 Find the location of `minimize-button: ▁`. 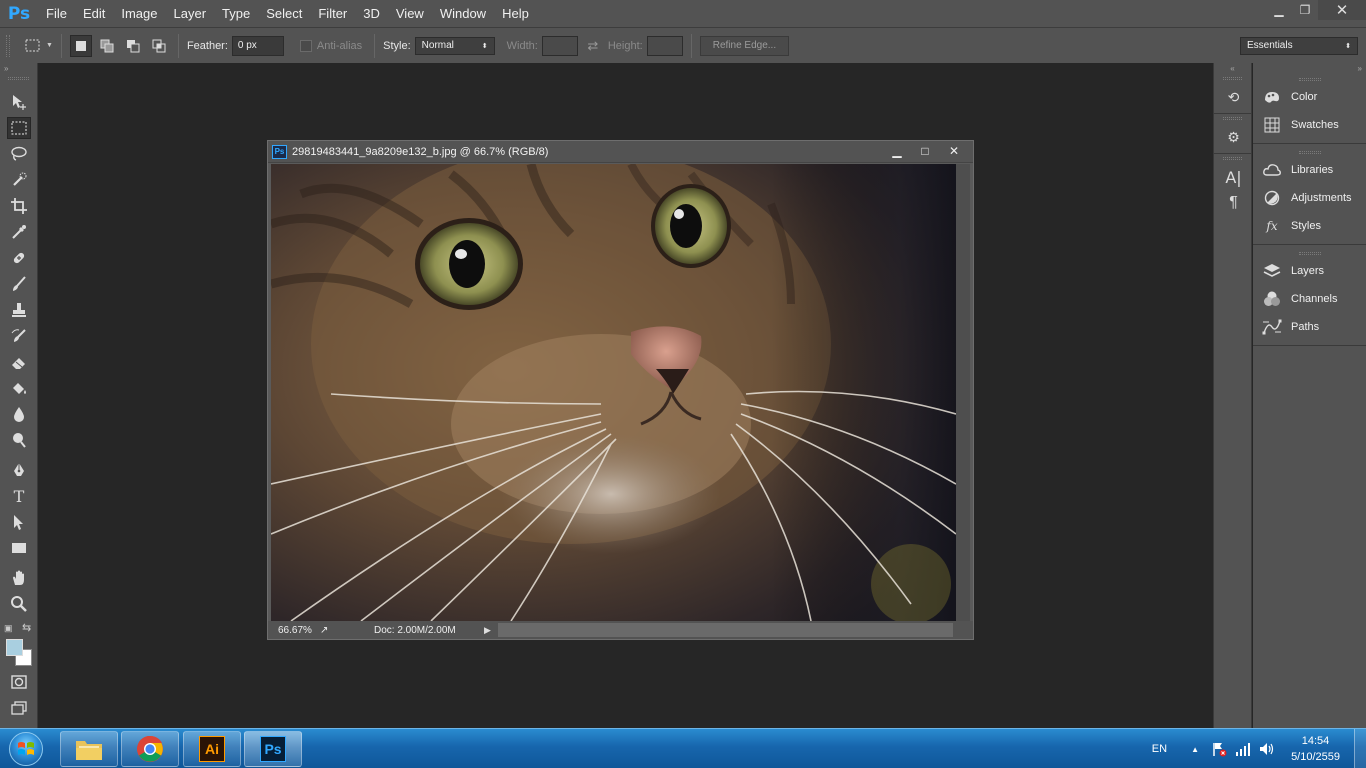

minimize-button: ▁ is located at coordinates (1279, 10).